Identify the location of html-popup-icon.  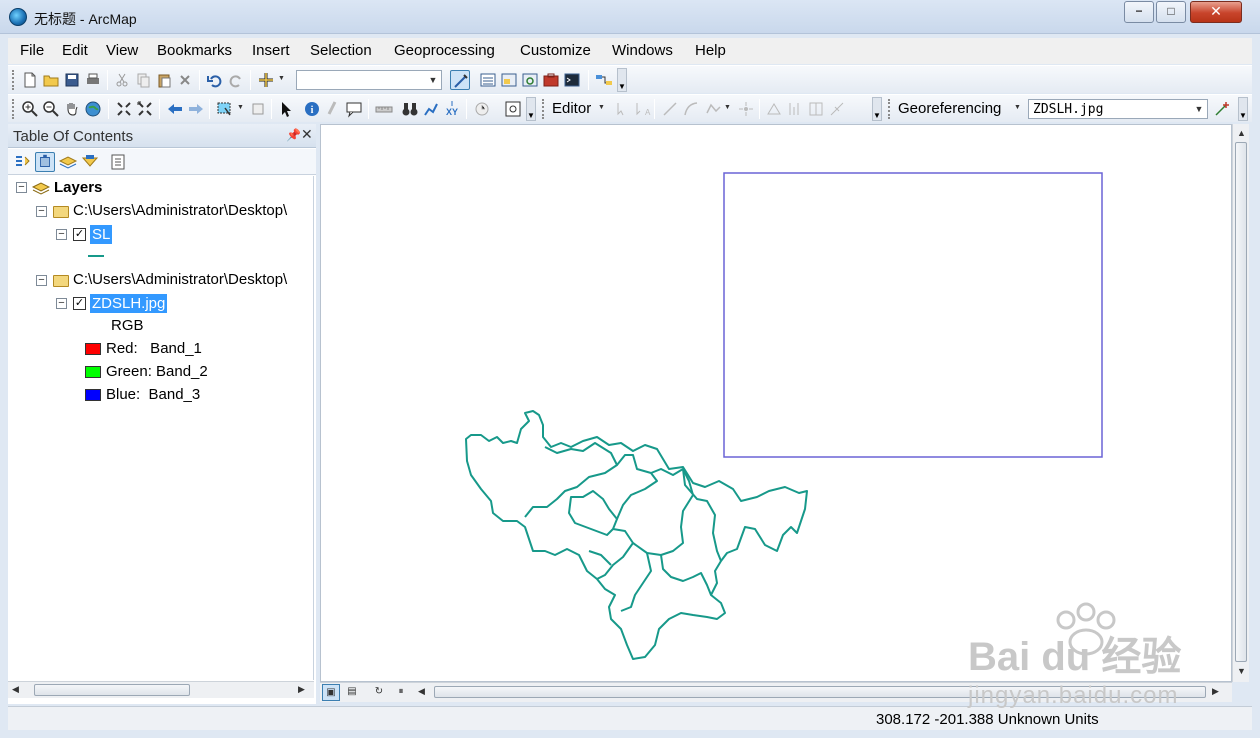
(354, 109).